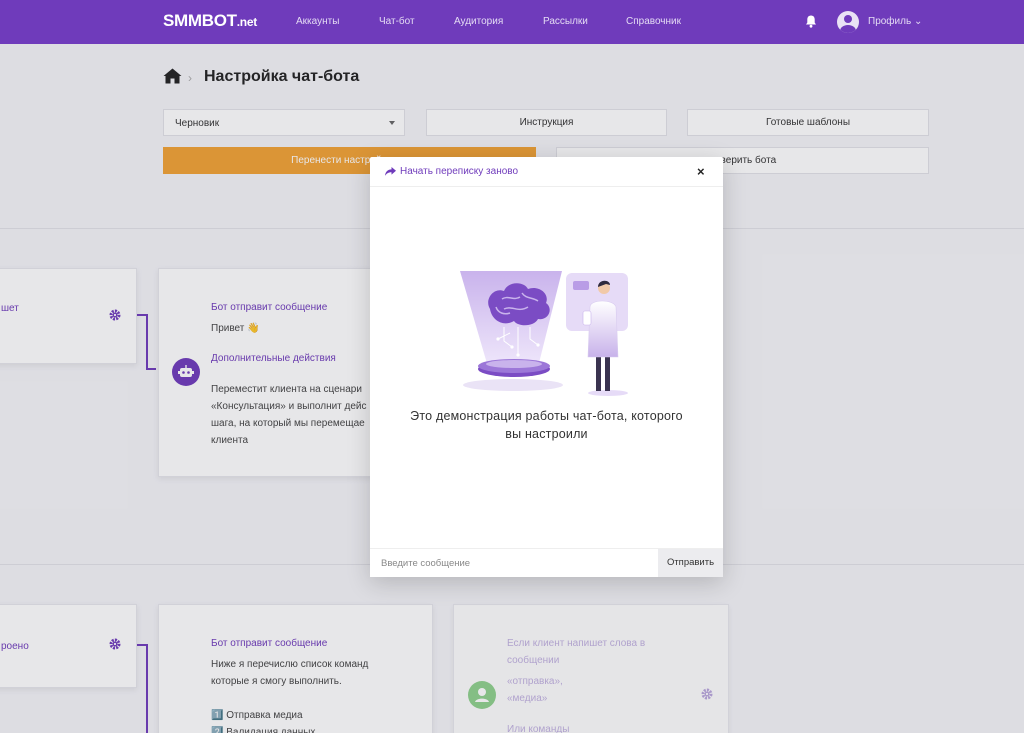  What do you see at coordinates (848, 22) in the screenshot?
I see `avatar` at bounding box center [848, 22].